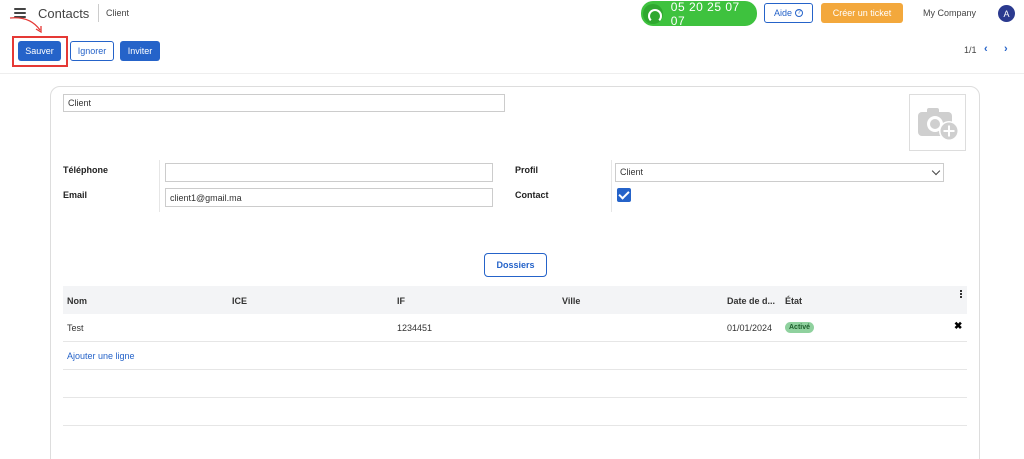 This screenshot has width=1024, height=459. Describe the element at coordinates (92, 51) in the screenshot. I see `ignore-button: Ignorer` at that location.